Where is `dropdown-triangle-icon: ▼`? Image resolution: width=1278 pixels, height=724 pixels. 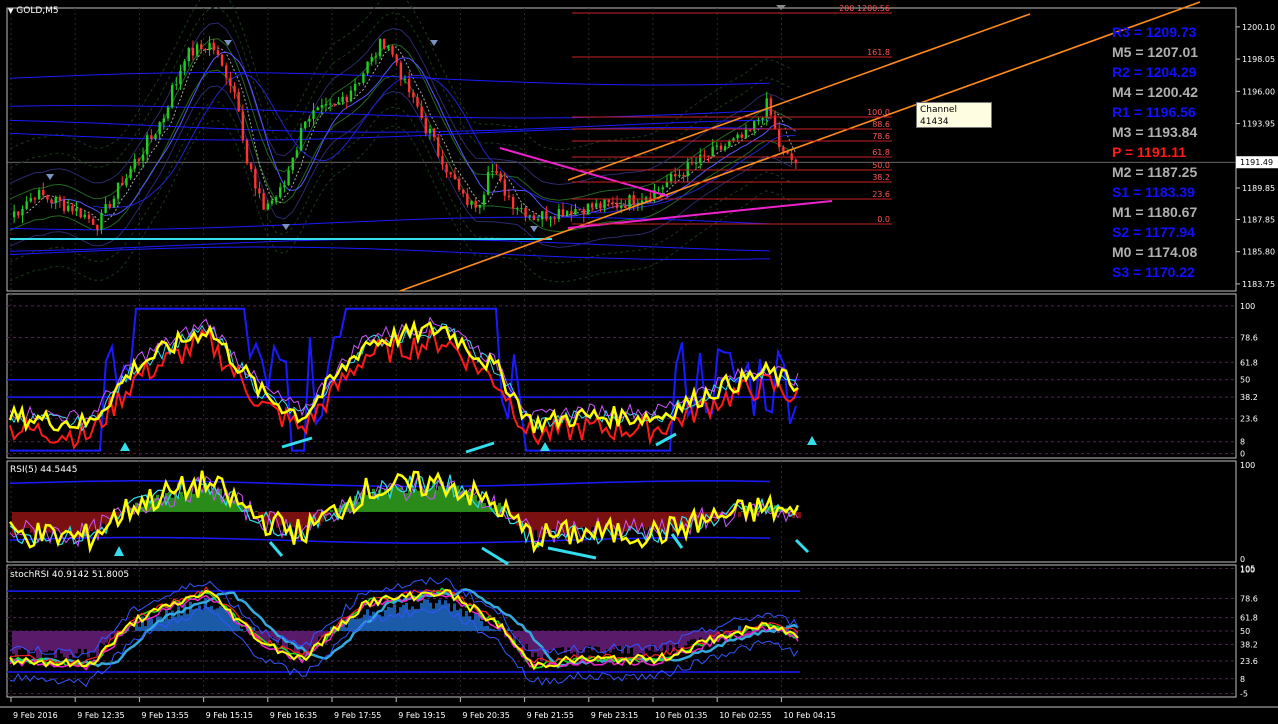
dropdown-triangle-icon: ▼ is located at coordinates (10, 11).